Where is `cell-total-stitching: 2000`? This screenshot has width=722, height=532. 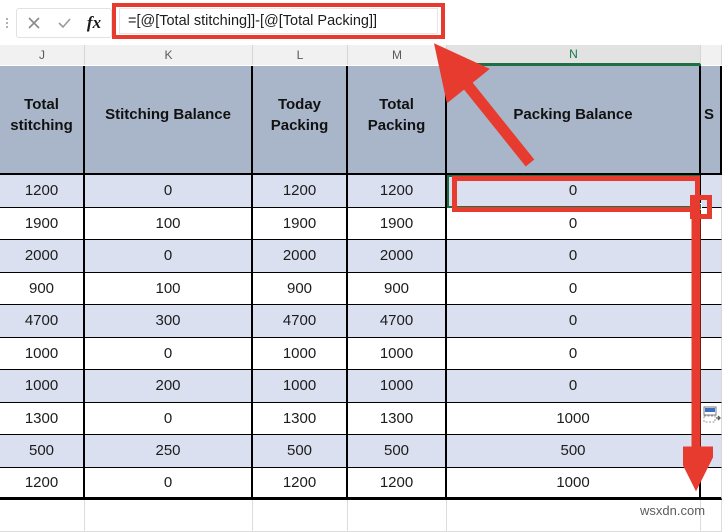
cell-total-stitching: 2000 is located at coordinates (42, 256).